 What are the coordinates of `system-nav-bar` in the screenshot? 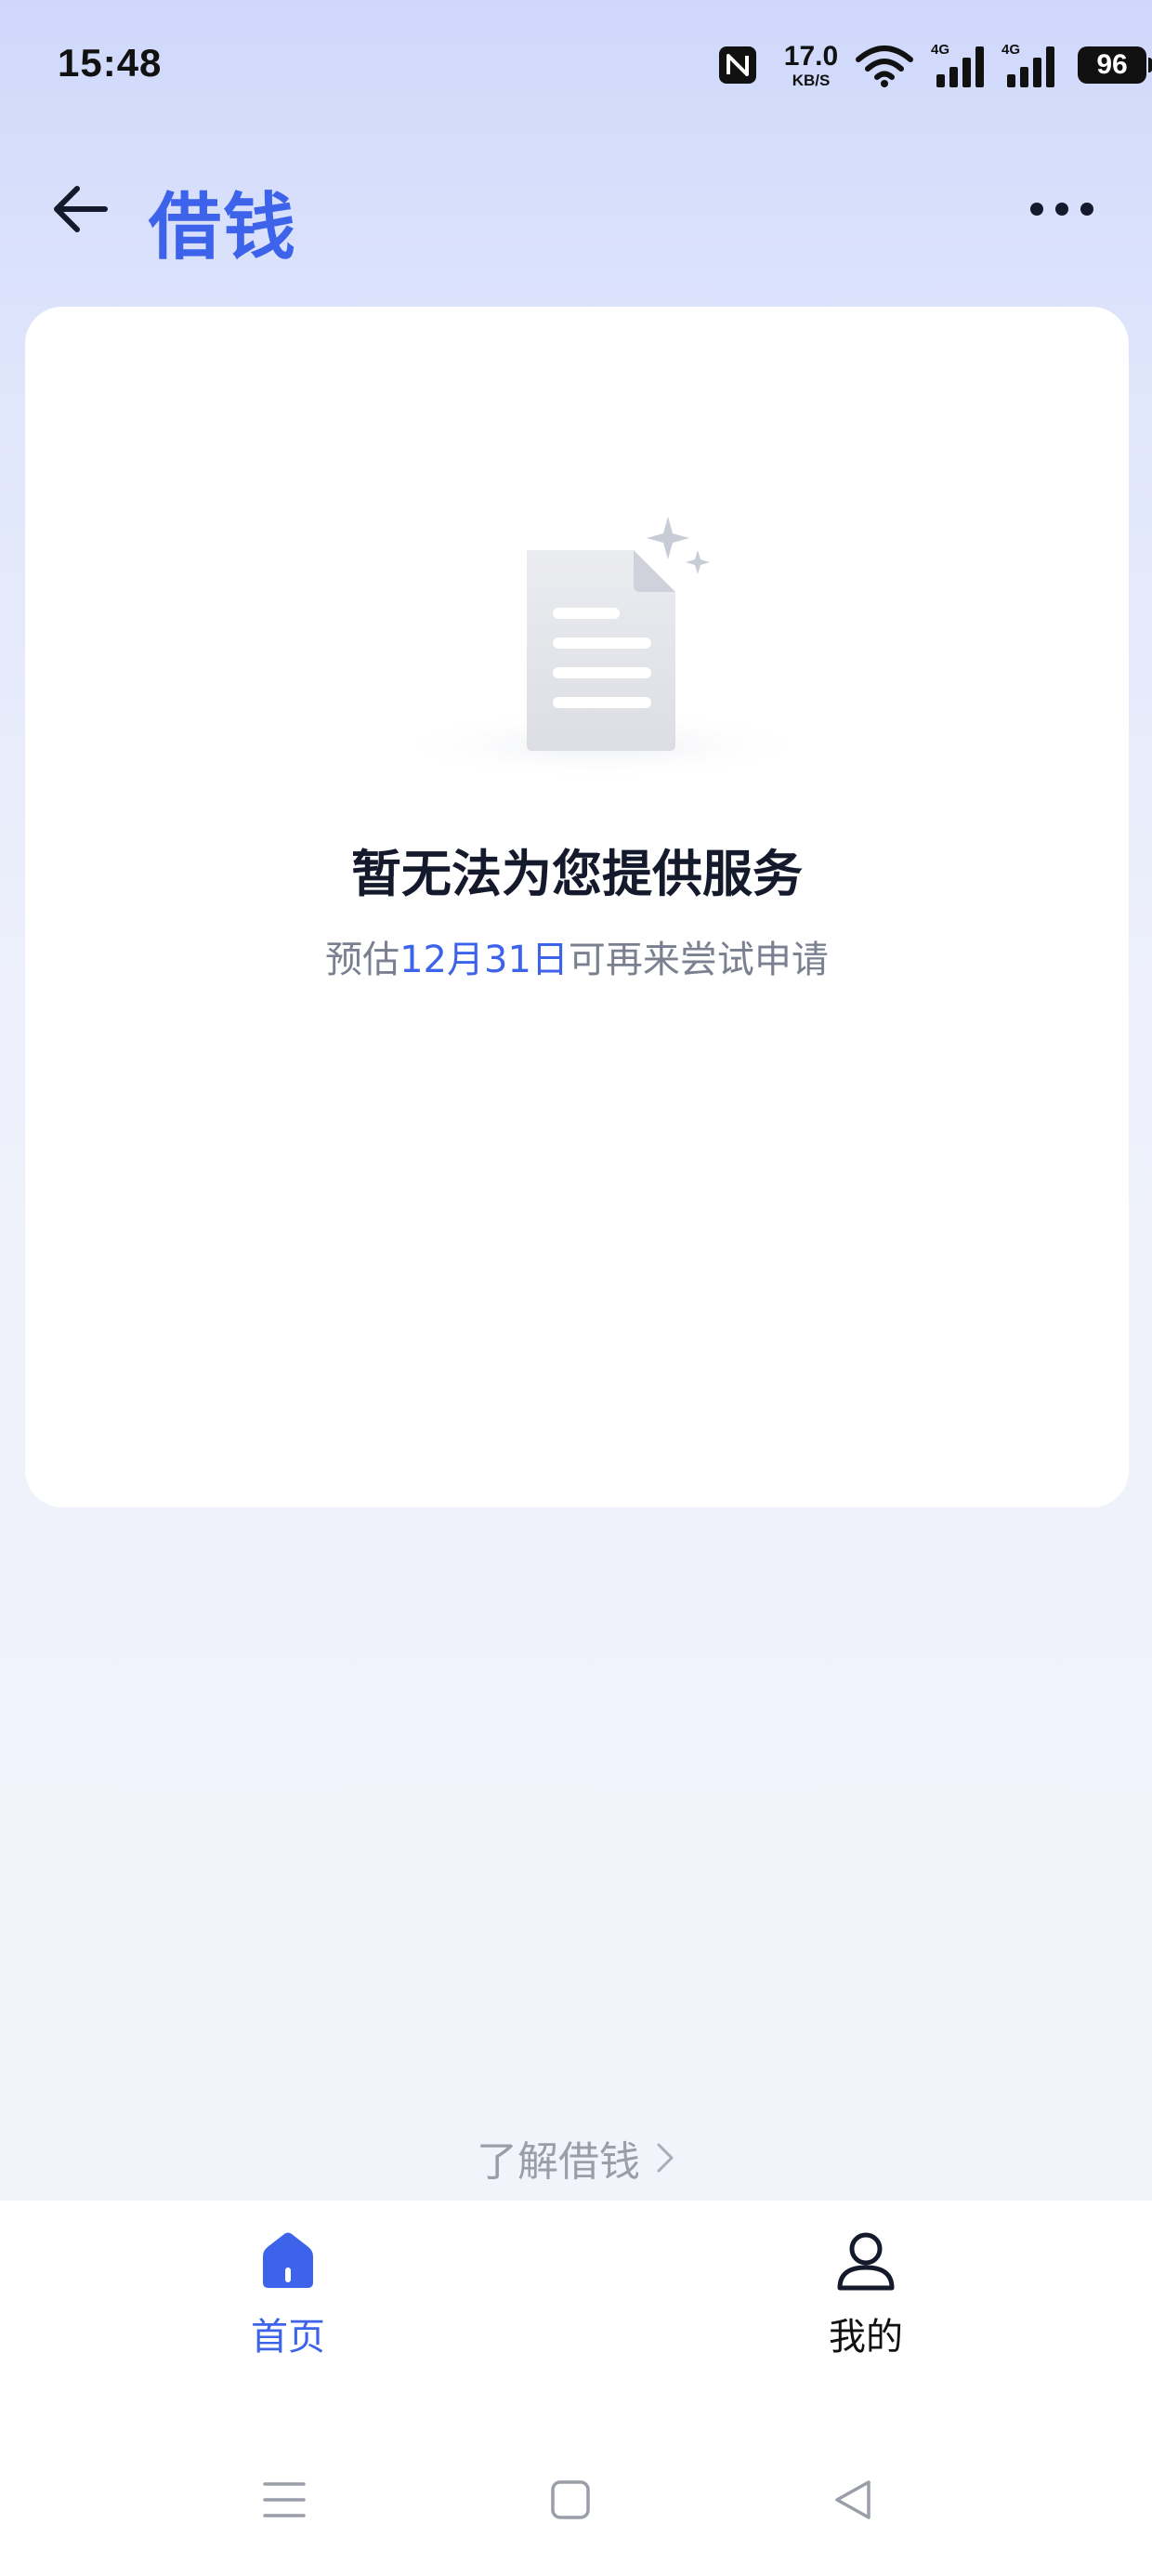 It's located at (576, 2504).